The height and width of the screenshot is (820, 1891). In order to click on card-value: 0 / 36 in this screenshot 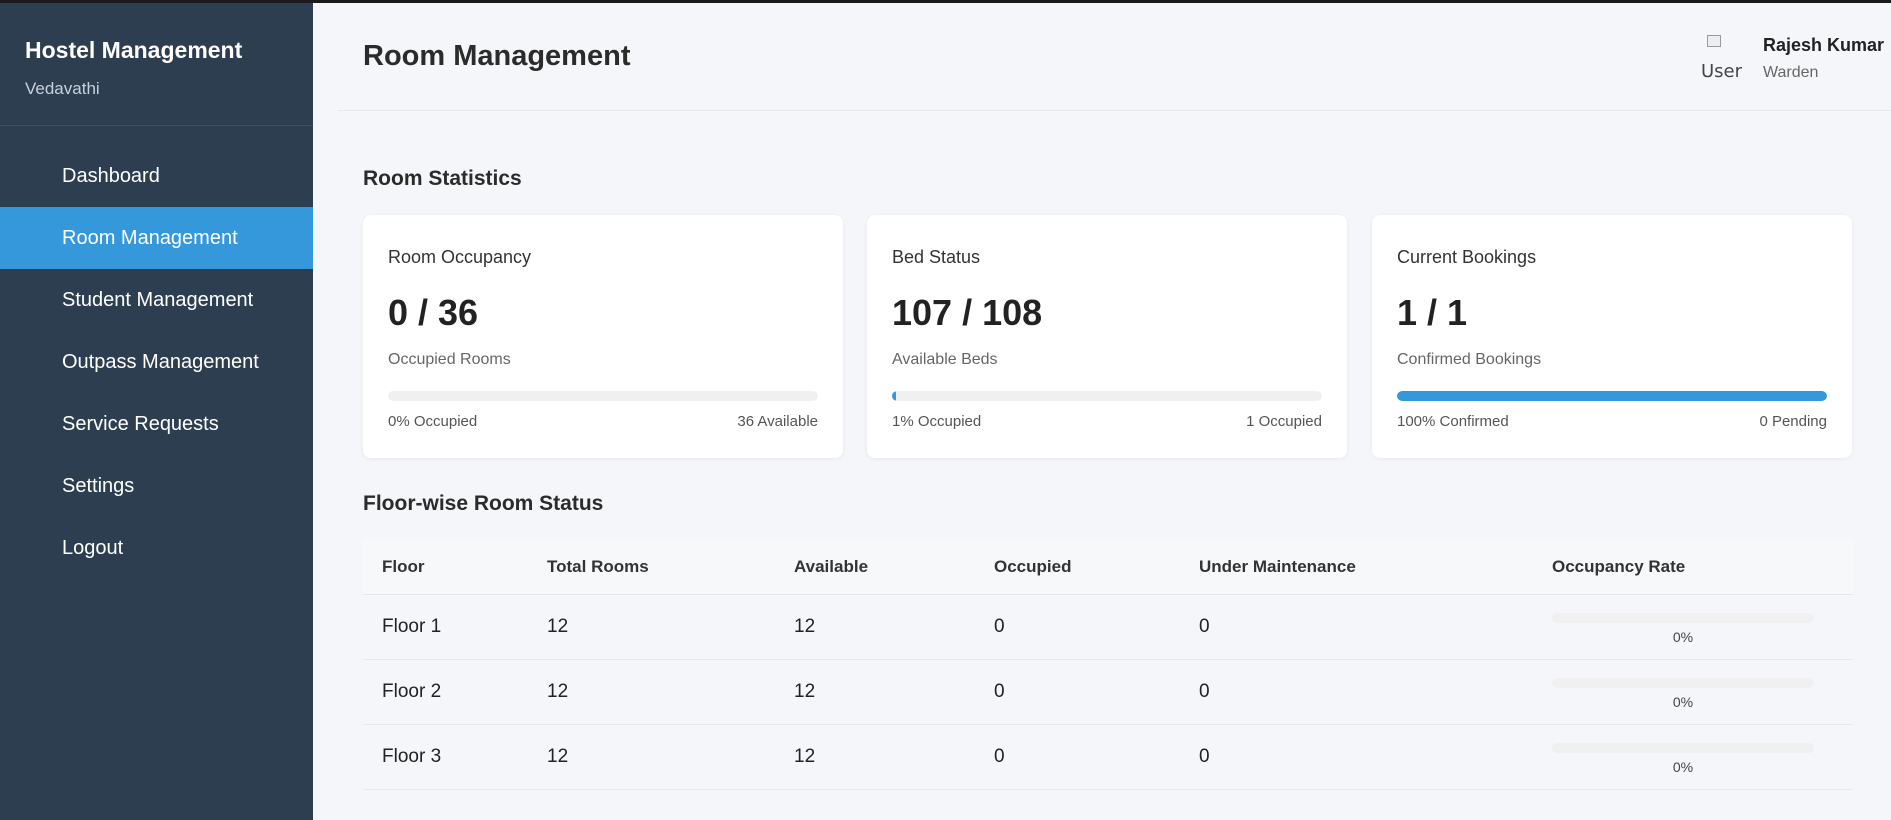, I will do `click(433, 312)`.